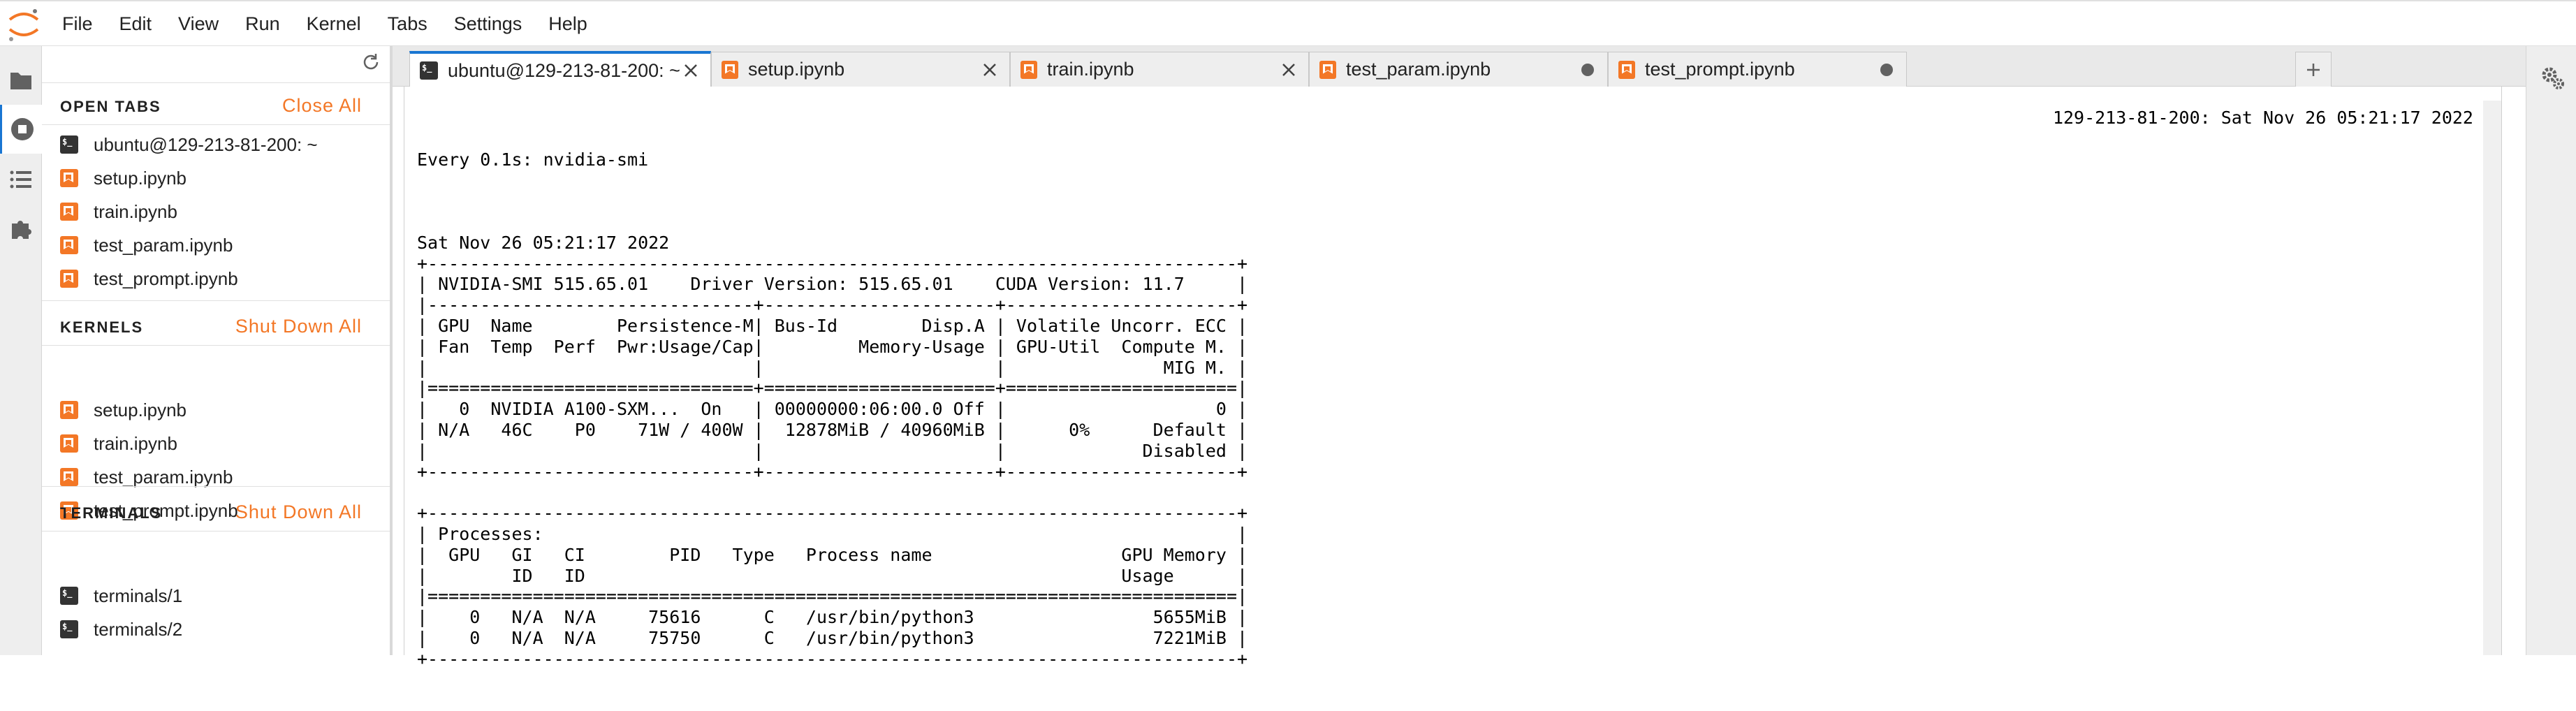  Describe the element at coordinates (262, 24) in the screenshot. I see `menu-run: Run` at that location.